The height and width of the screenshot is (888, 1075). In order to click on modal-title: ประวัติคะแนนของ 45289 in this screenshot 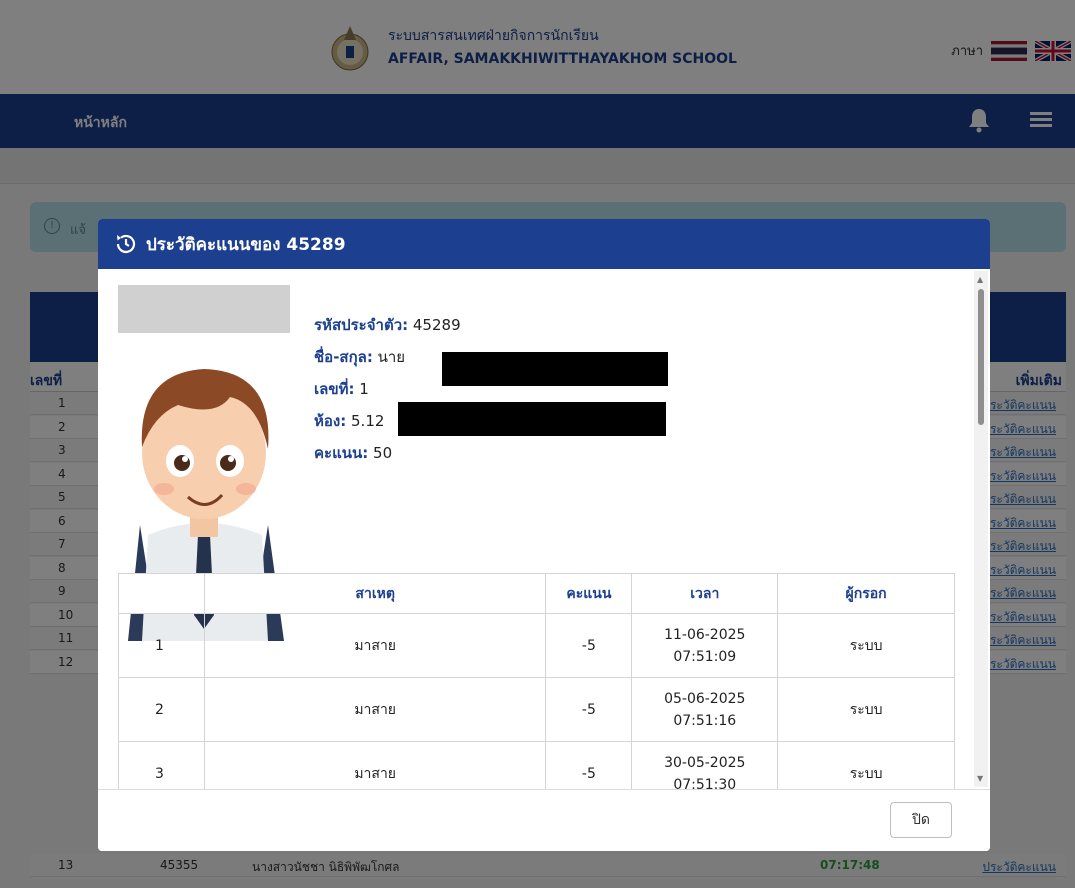, I will do `click(246, 244)`.